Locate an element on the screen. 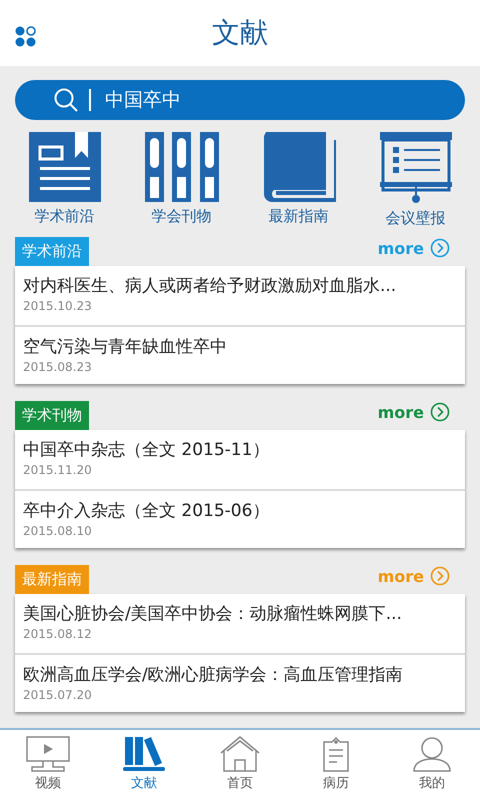 Image resolution: width=480 pixels, height=800 pixels. article-date: 2015.08.10 is located at coordinates (58, 531).